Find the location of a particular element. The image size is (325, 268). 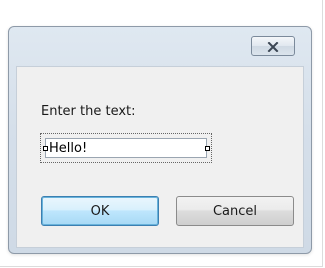

prompt-label: Enter the text: is located at coordinates (88, 111).